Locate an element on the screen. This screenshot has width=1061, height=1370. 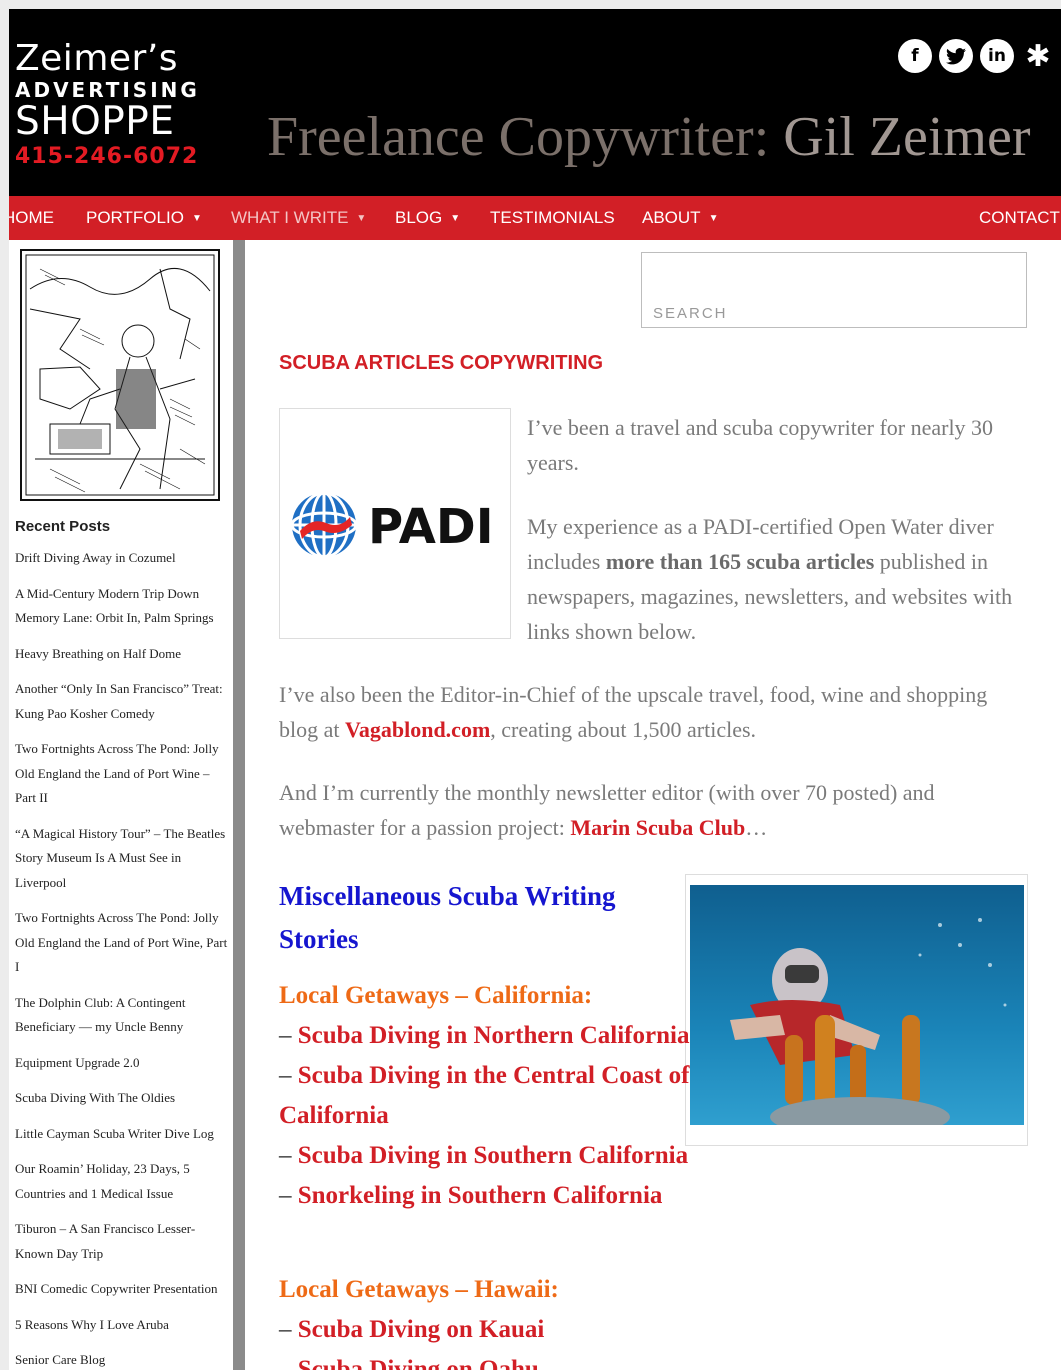
recent-post-link: Heavy Breathing on Half Dome is located at coordinates (122, 654).